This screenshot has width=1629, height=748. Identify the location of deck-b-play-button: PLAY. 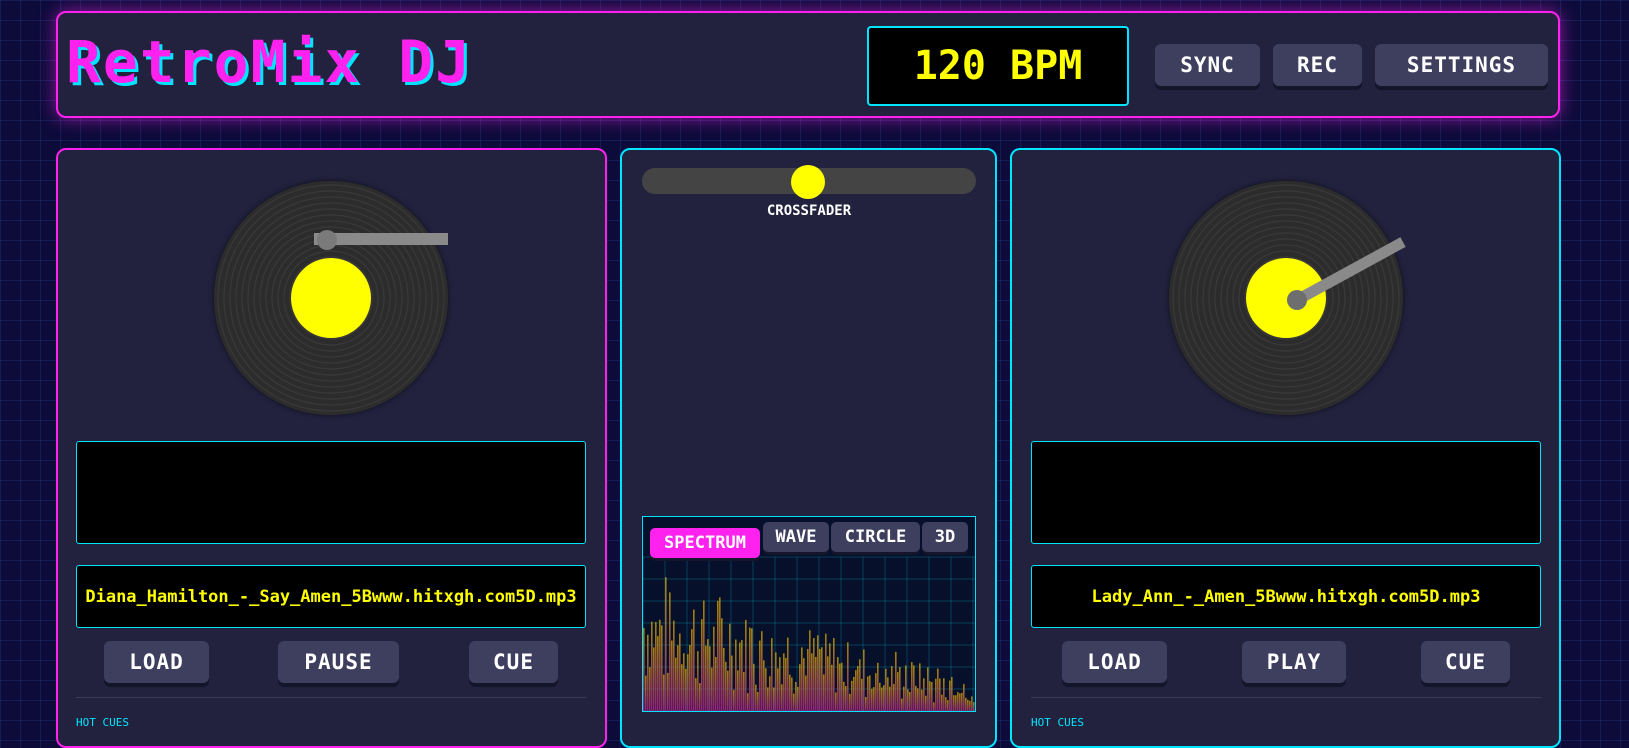
(1294, 662).